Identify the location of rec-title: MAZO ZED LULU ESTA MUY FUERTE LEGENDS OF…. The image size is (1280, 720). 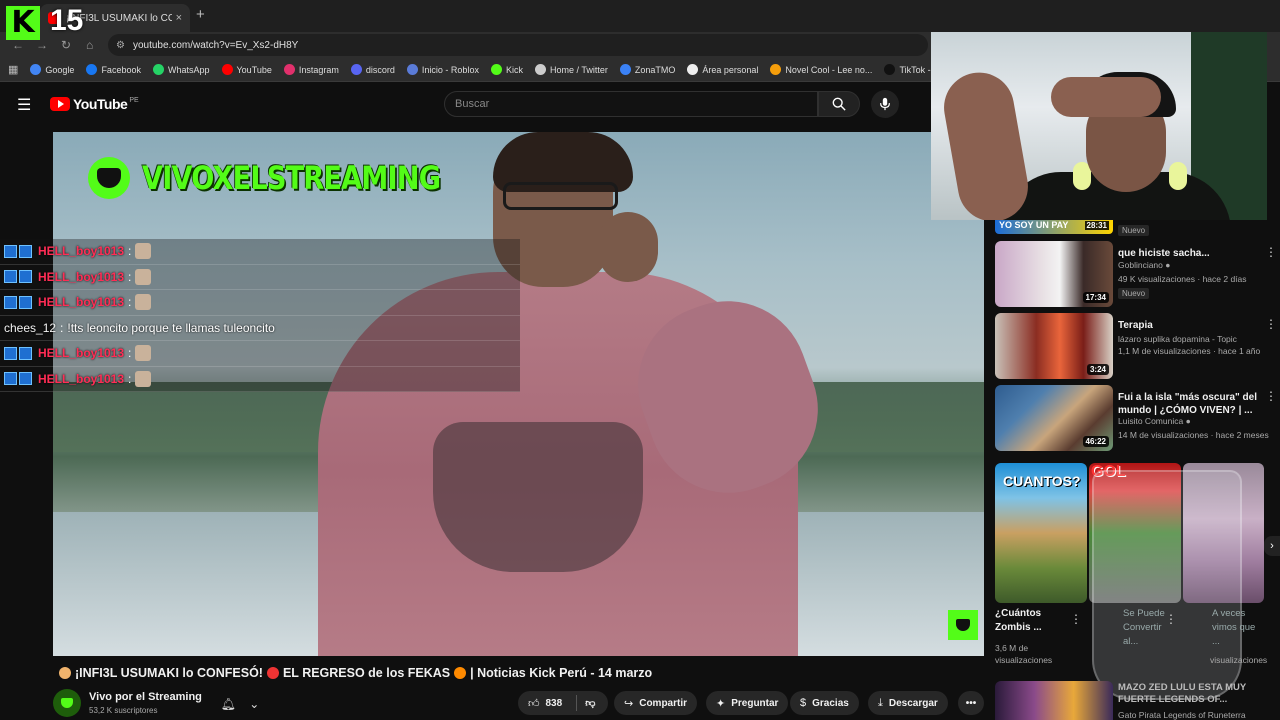
(1188, 694).